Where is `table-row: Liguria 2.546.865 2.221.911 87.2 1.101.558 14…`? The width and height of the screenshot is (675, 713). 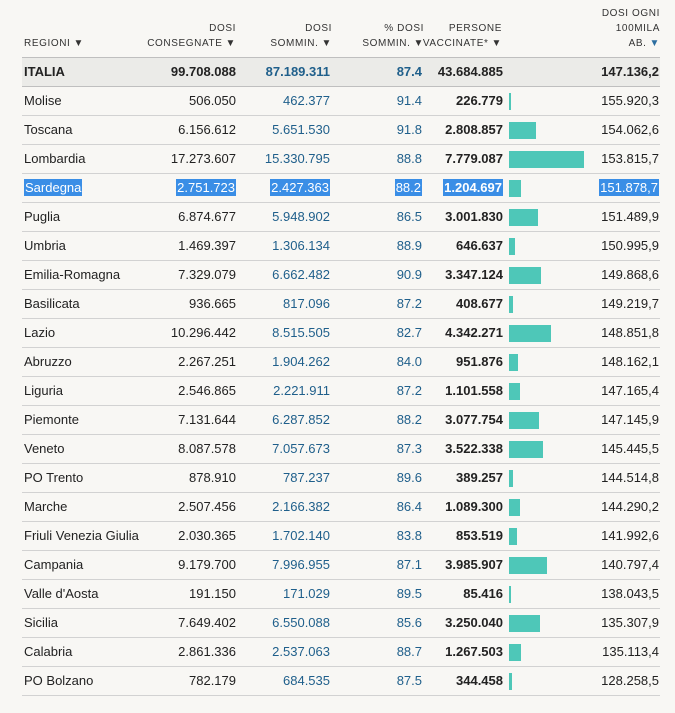 table-row: Liguria 2.546.865 2.221.911 87.2 1.101.558 14… is located at coordinates (341, 391).